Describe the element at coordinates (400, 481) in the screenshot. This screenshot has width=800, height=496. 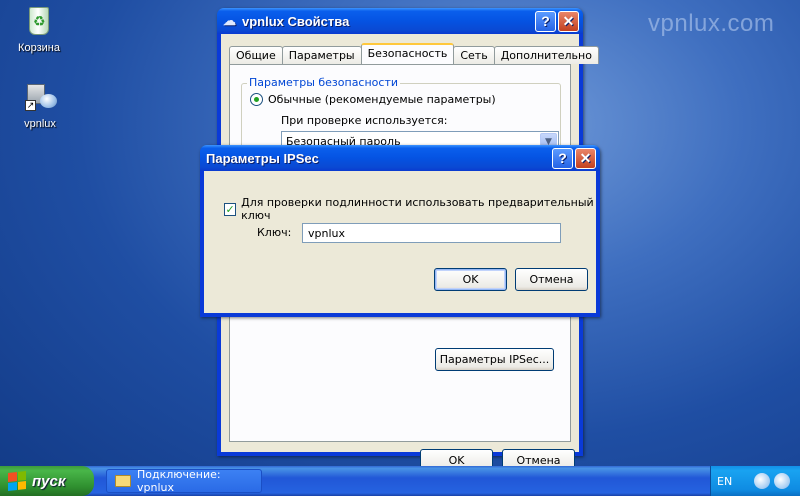
I see `taskbar: пуск Подключение: vpnlux EN` at that location.